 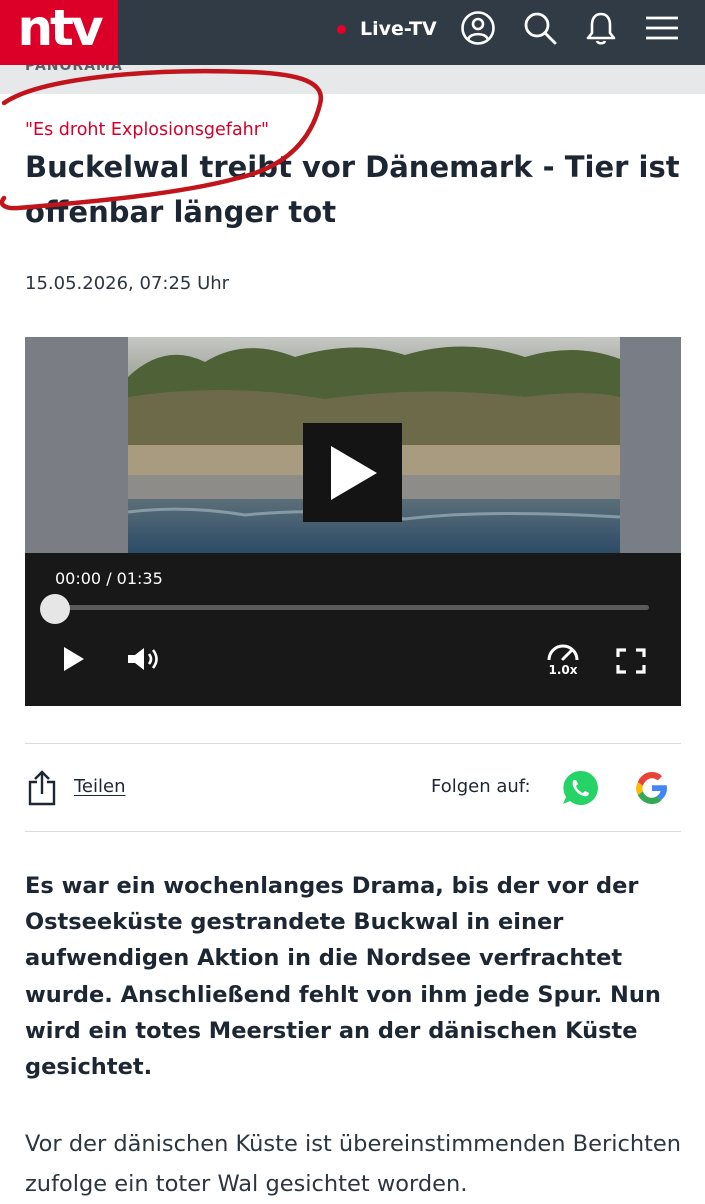 I want to click on playback-speed-label: 1.0x, so click(x=563, y=669).